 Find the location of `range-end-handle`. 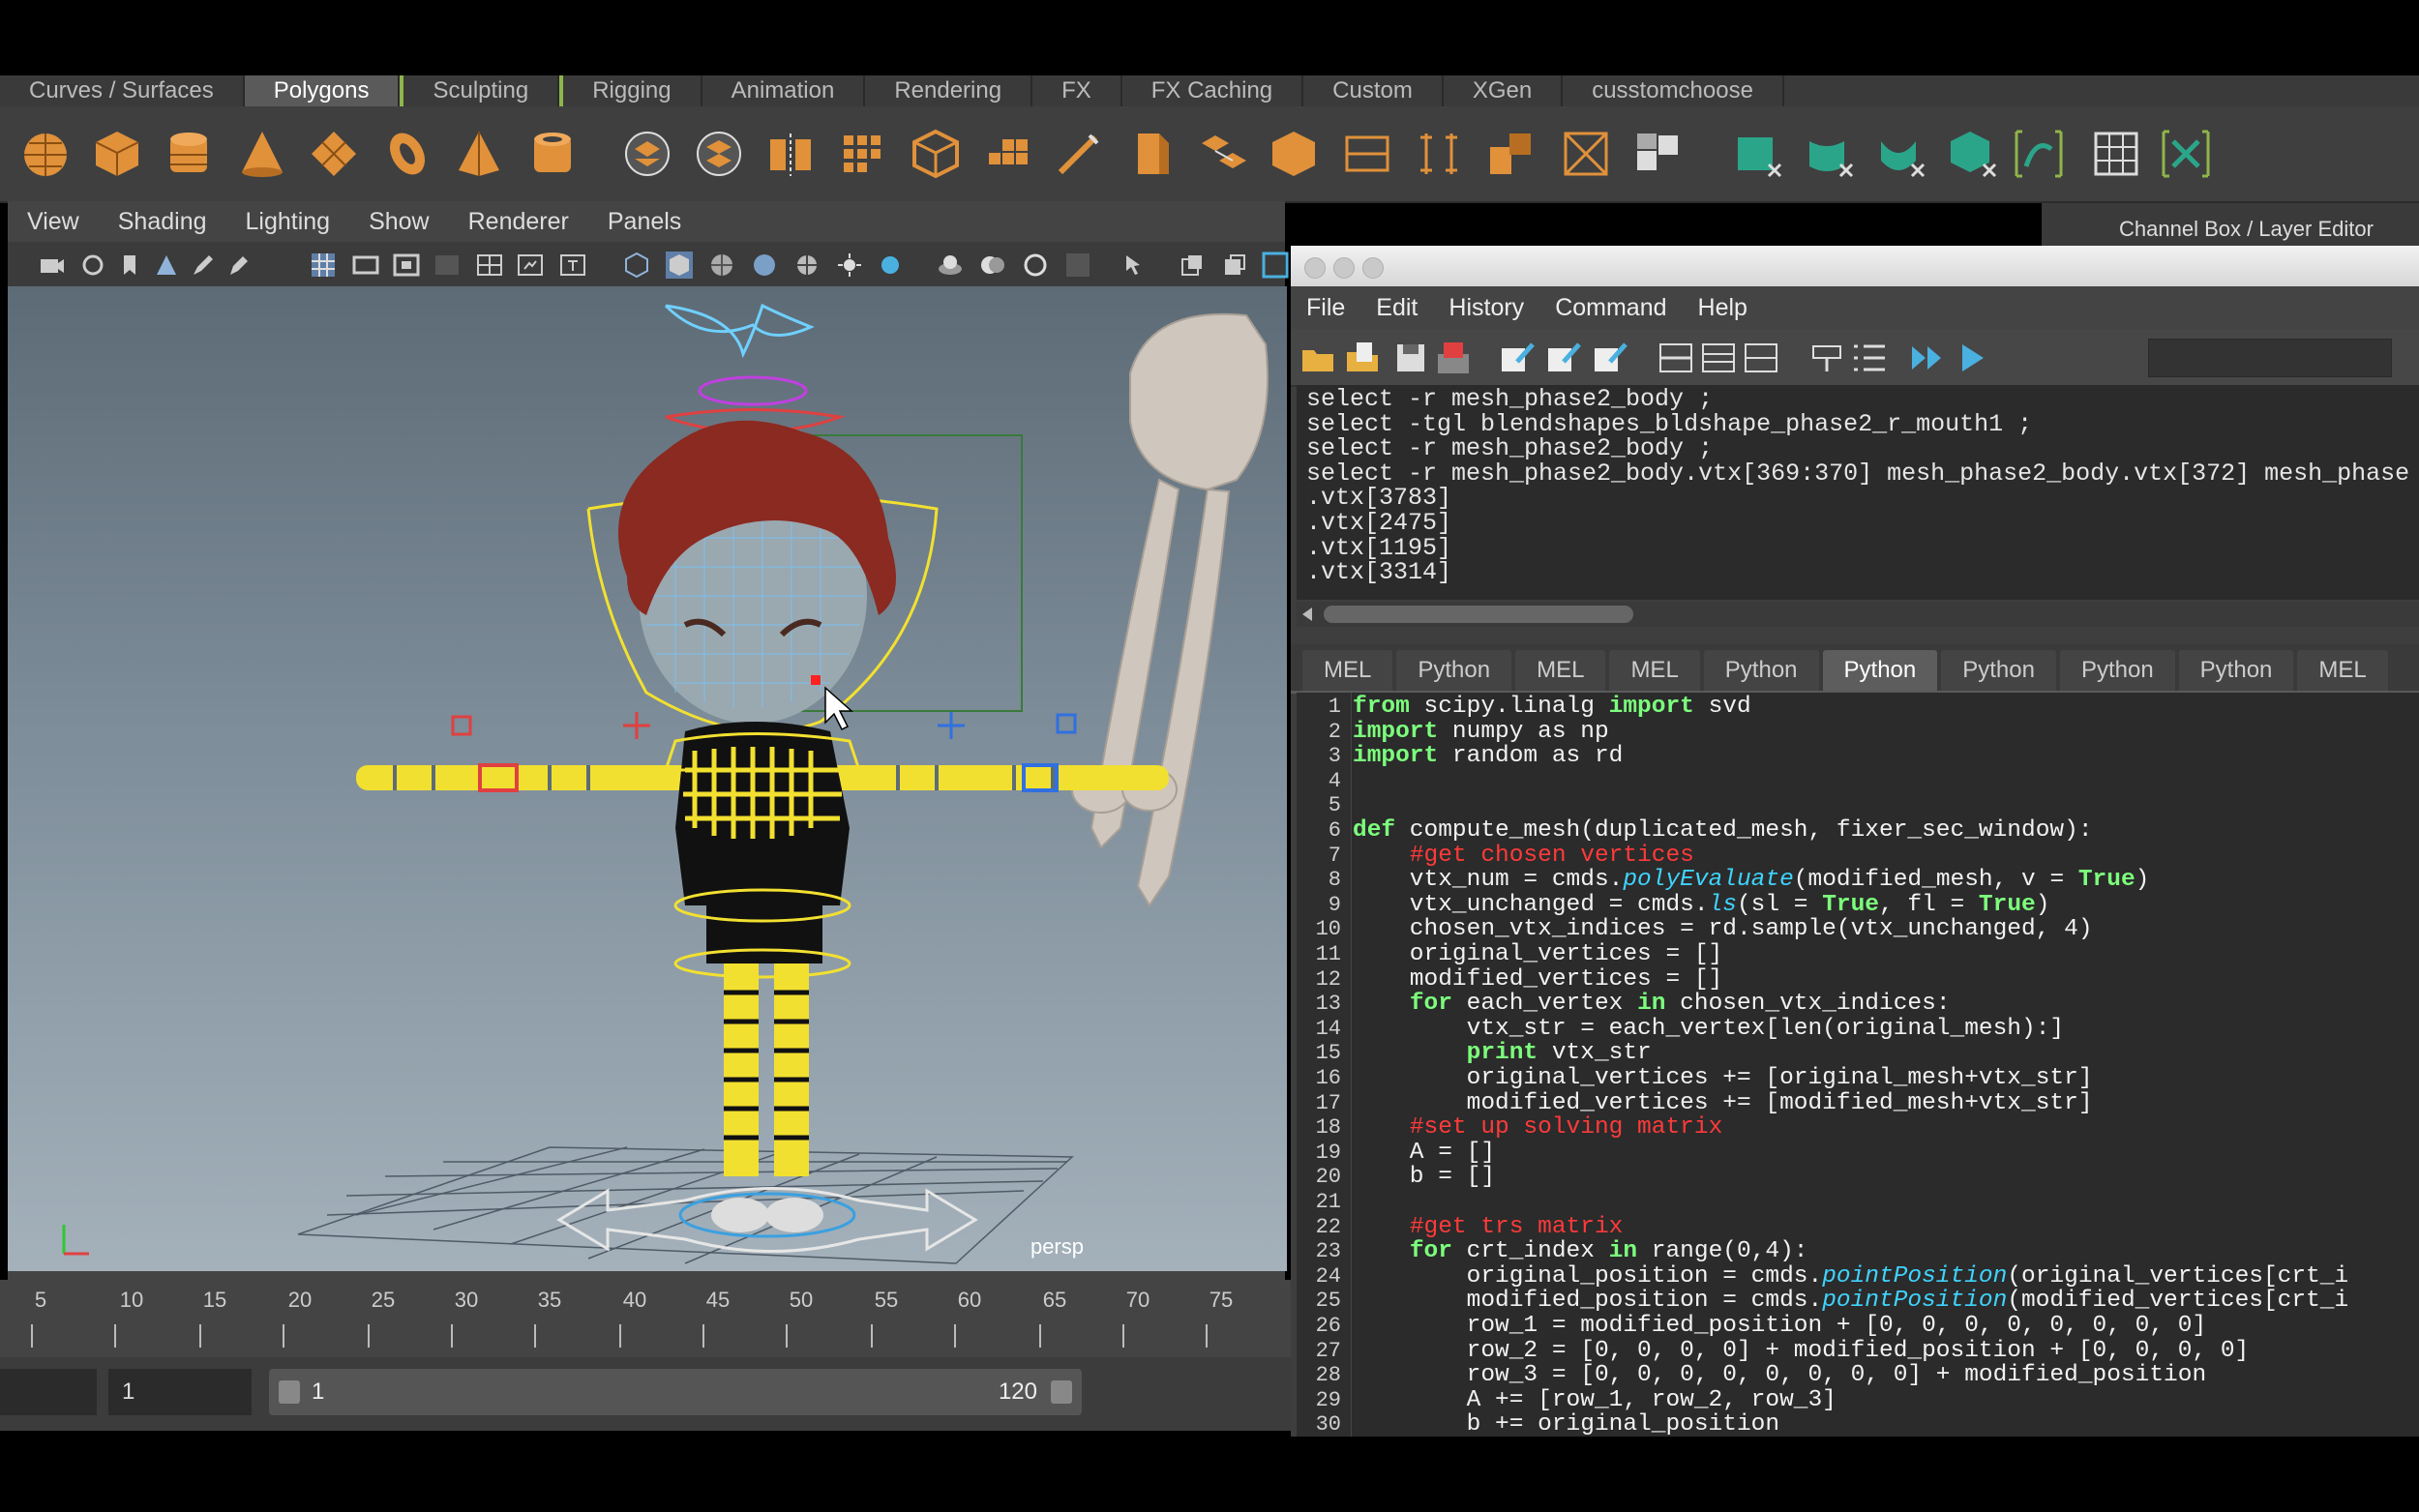

range-end-handle is located at coordinates (1061, 1392).